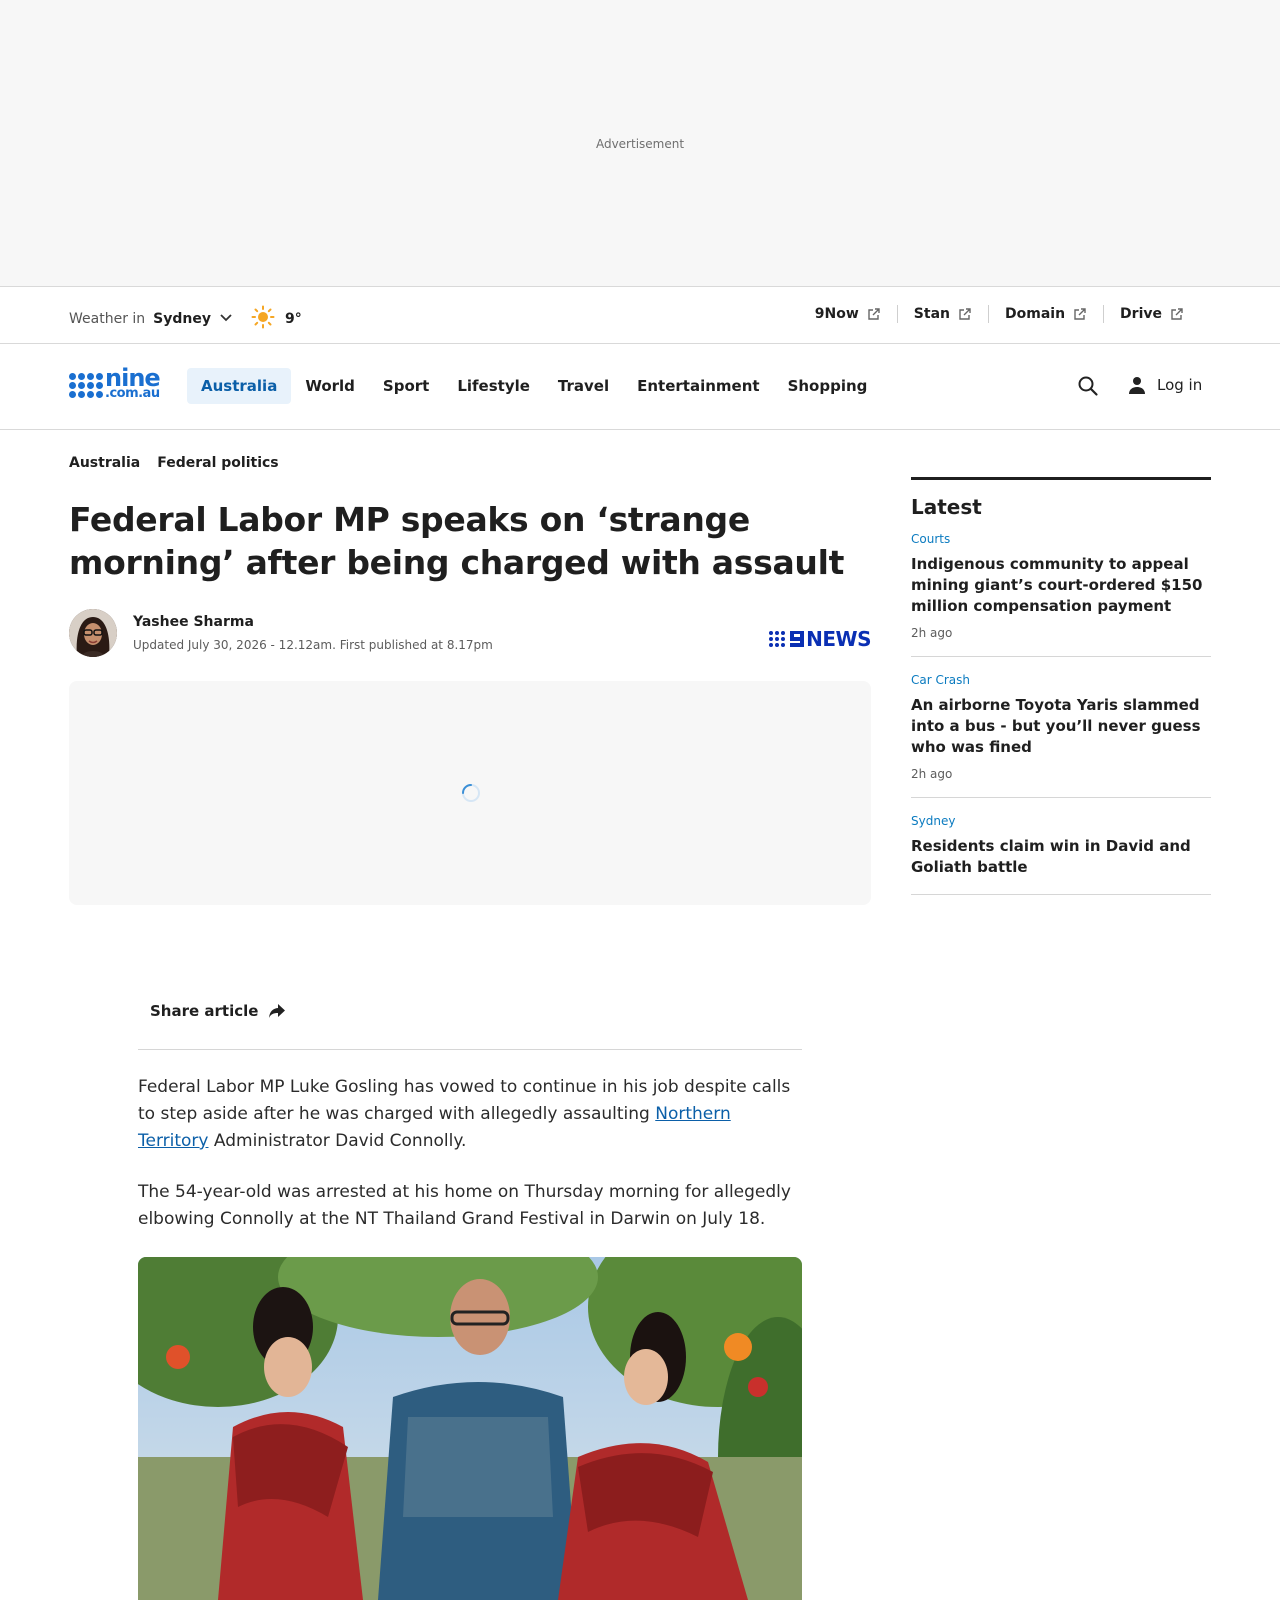  I want to click on logo-line1: nine, so click(133, 378).